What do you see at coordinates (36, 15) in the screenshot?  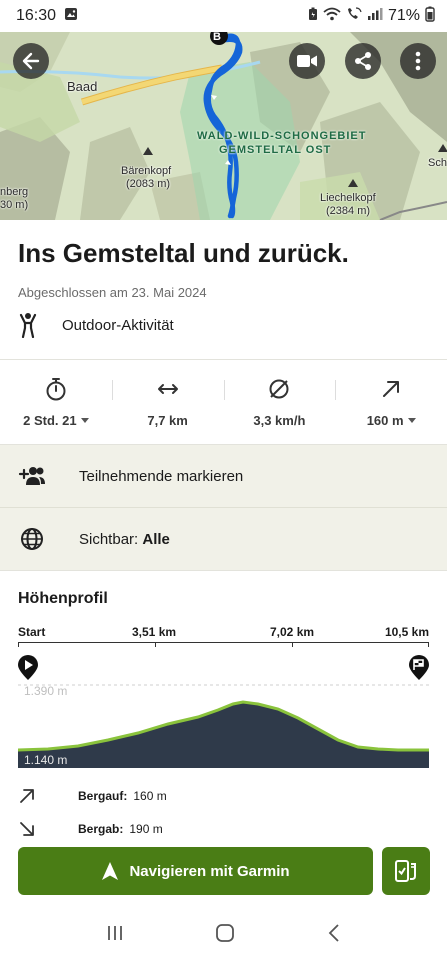 I see `status-time: 16:30` at bounding box center [36, 15].